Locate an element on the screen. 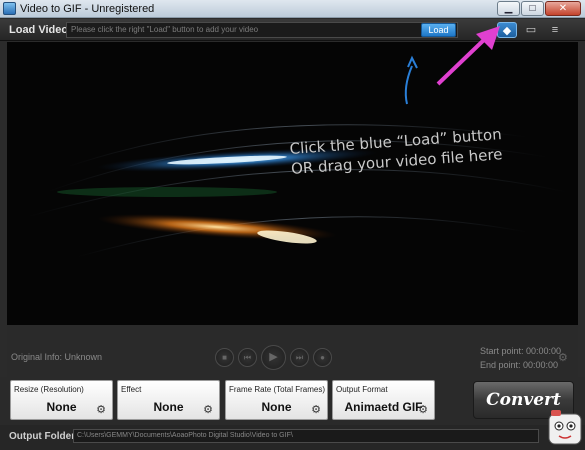 Image resolution: width=585 pixels, height=450 pixels. snapshot-button: ● is located at coordinates (322, 357).